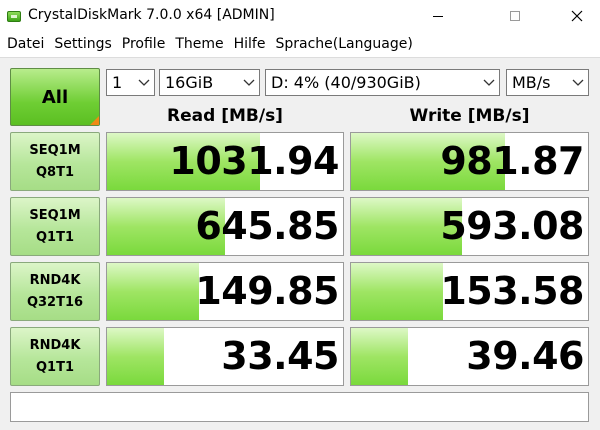 This screenshot has height=430, width=600. I want to click on window-title: CrystalDiskMark 7.0.0 x64 [ADMIN], so click(151, 15).